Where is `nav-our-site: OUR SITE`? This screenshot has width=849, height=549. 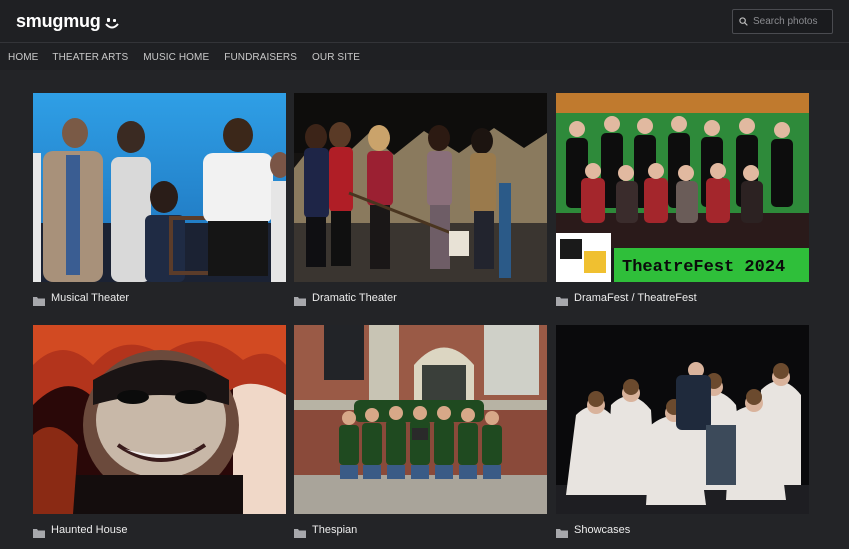 nav-our-site: OUR SITE is located at coordinates (336, 57).